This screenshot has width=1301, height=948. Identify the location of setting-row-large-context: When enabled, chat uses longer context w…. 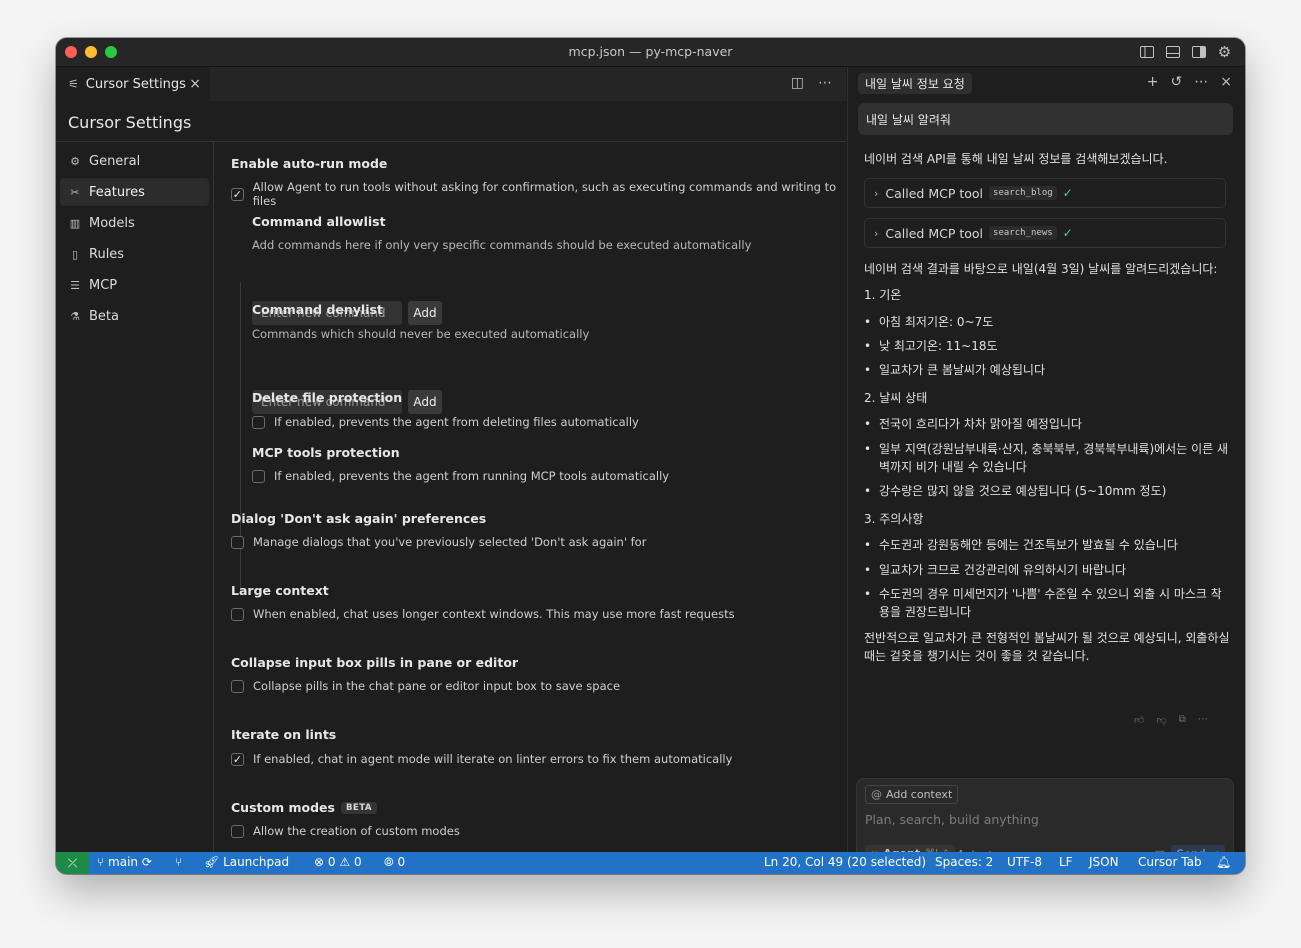
(483, 614).